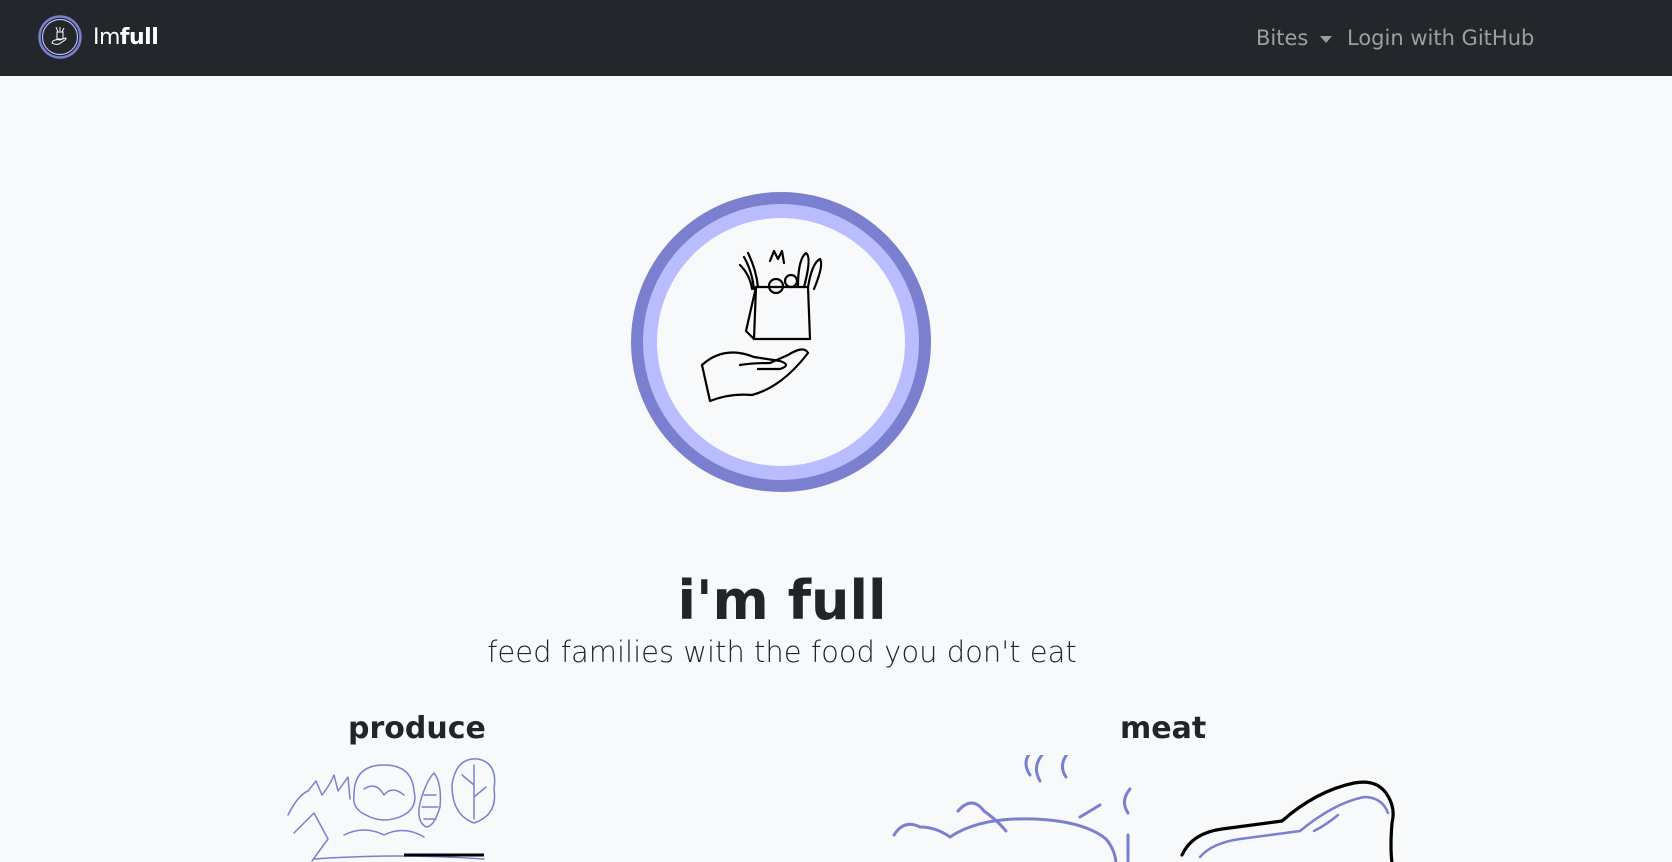 Image resolution: width=1672 pixels, height=862 pixels. I want to click on login-github-link: Login with GitHub, so click(1440, 38).